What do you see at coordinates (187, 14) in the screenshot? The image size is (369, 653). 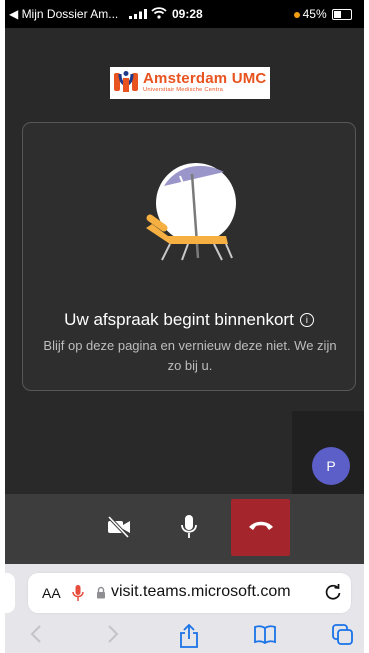 I see `clock: 09:28` at bounding box center [187, 14].